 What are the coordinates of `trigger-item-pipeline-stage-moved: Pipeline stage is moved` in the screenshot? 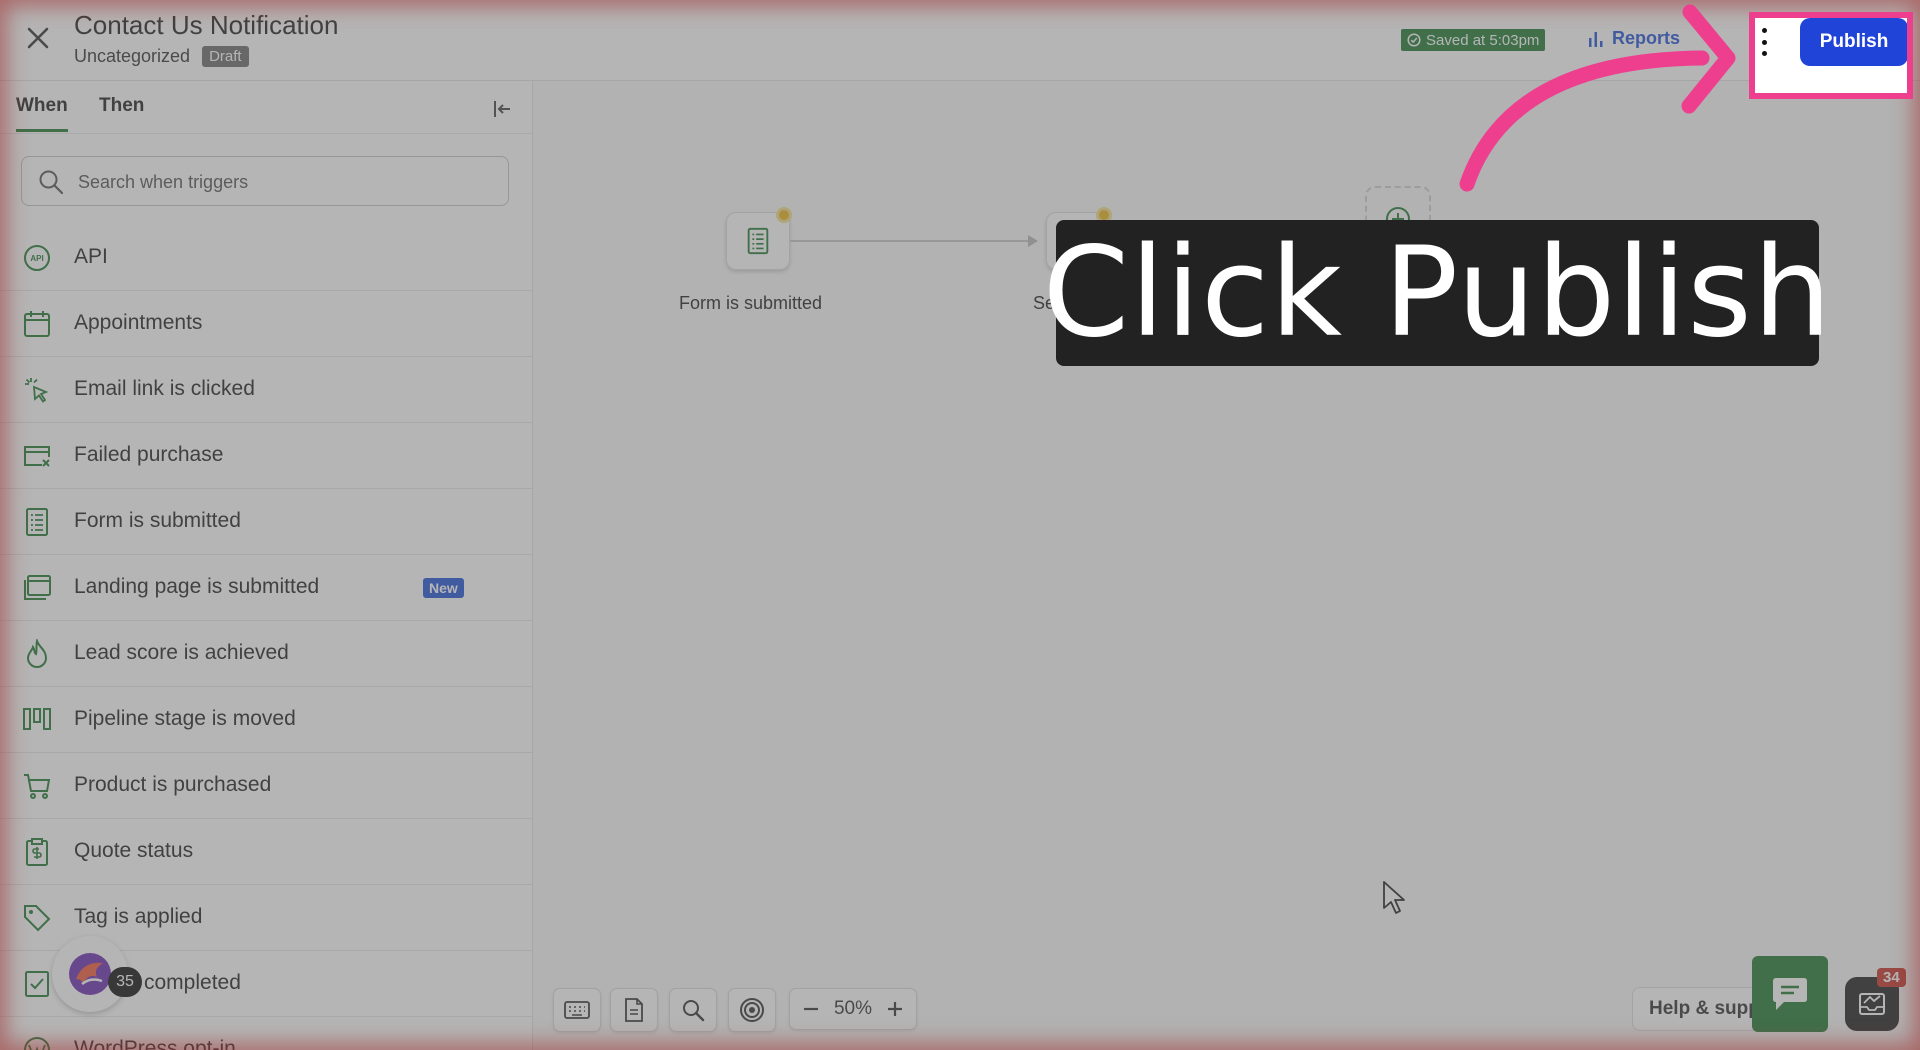 It's located at (266, 720).